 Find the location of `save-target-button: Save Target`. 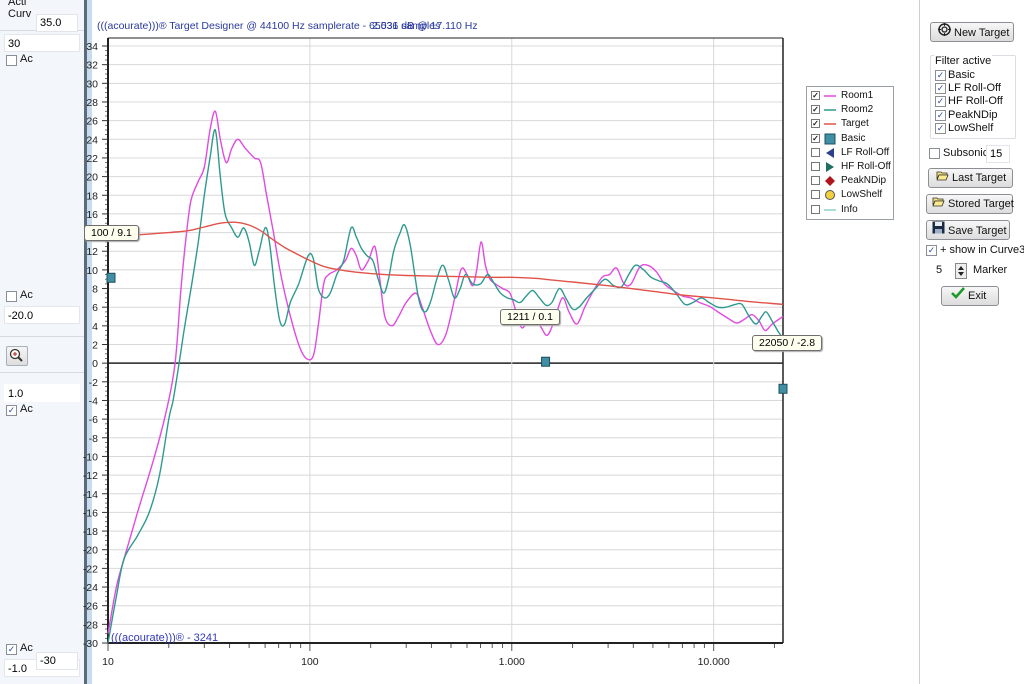

save-target-button: Save Target is located at coordinates (968, 230).